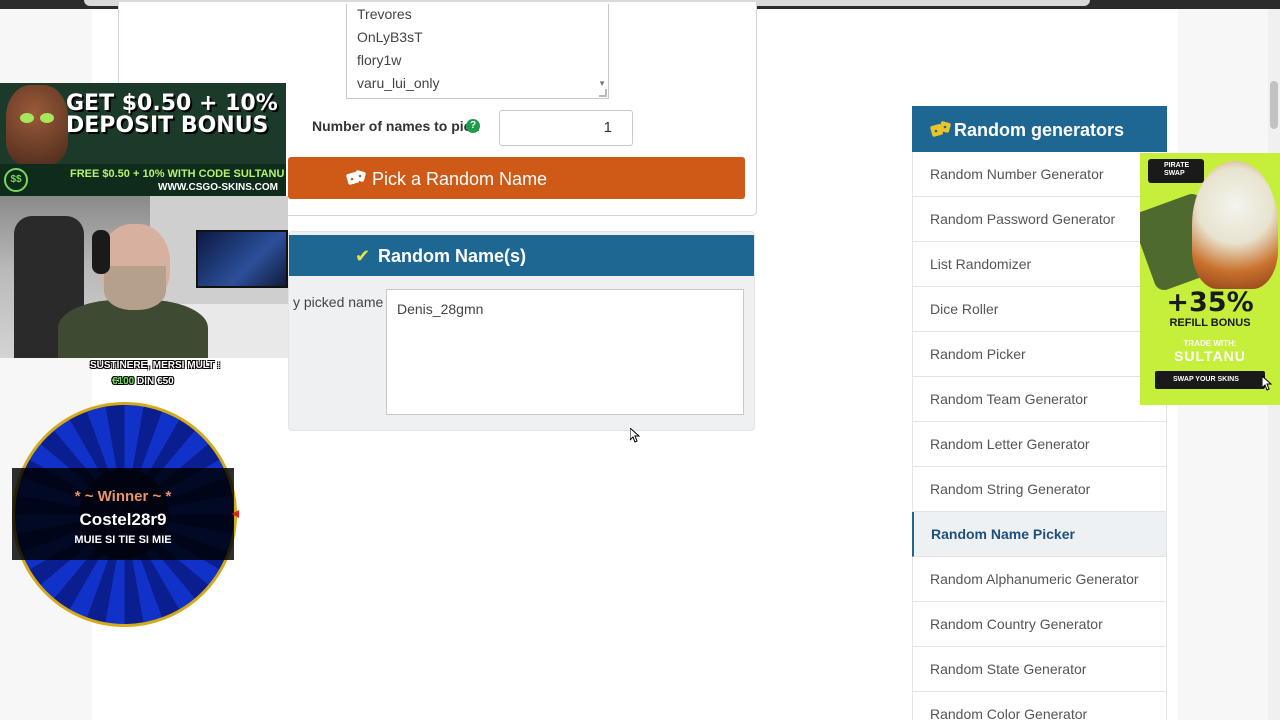 This screenshot has width=1280, height=720. Describe the element at coordinates (177, 174) in the screenshot. I see `banner-code-text: FREE $0.50 + 10% WITH CODE SULTANU` at that location.